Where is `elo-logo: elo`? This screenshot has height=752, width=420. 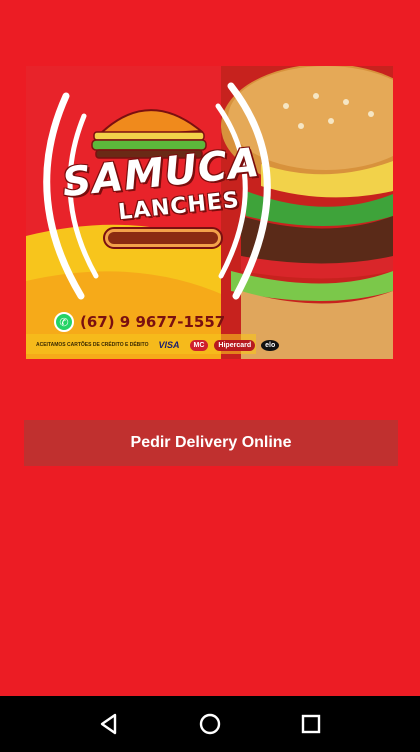 elo-logo: elo is located at coordinates (270, 345).